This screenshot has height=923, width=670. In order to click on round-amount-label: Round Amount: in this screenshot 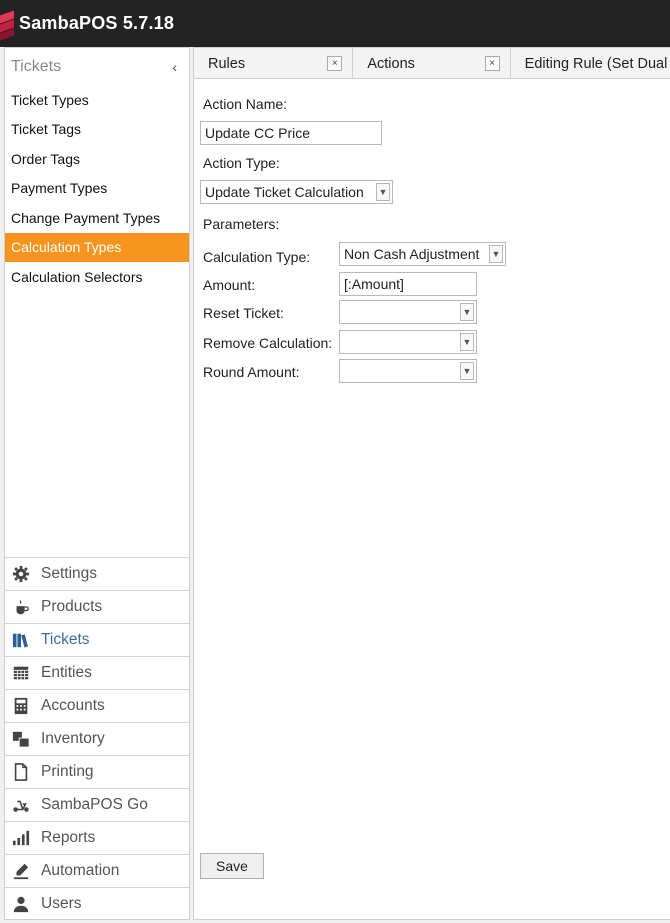, I will do `click(251, 372)`.